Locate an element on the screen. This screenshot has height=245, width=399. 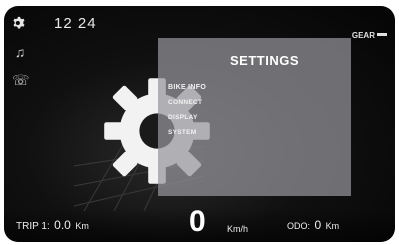
menu-item-system: SYSTEM is located at coordinates (187, 132).